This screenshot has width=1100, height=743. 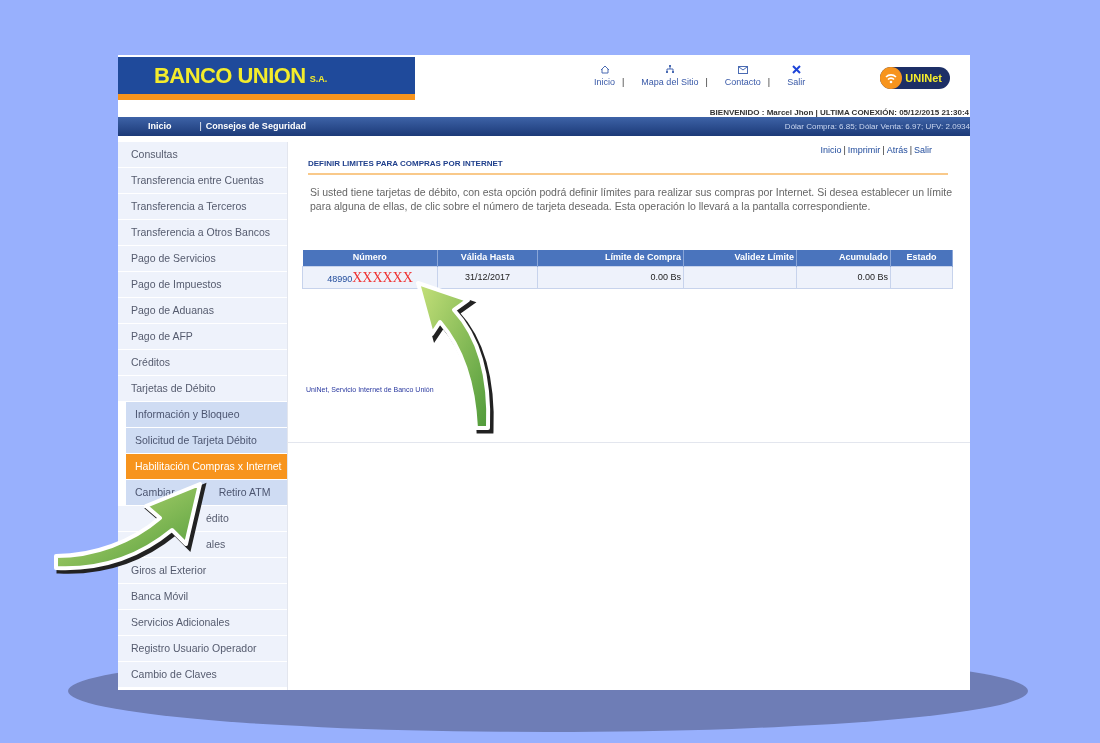 I want to click on page-title: DEFINIR LIMITES PARA COMPRAS POR INTERNET, so click(x=628, y=166).